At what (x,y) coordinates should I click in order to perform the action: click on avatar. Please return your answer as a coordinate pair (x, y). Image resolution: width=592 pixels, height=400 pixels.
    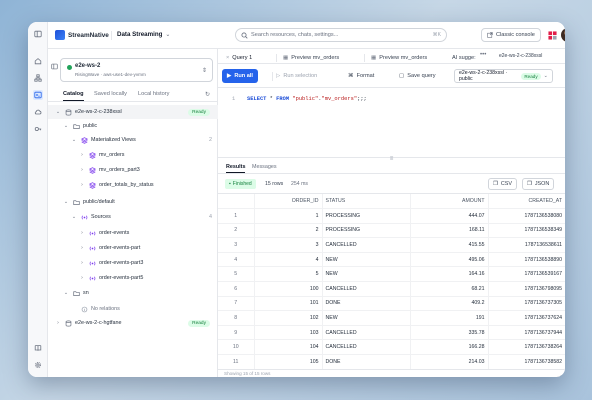
    Looking at the image, I should click on (563, 35).